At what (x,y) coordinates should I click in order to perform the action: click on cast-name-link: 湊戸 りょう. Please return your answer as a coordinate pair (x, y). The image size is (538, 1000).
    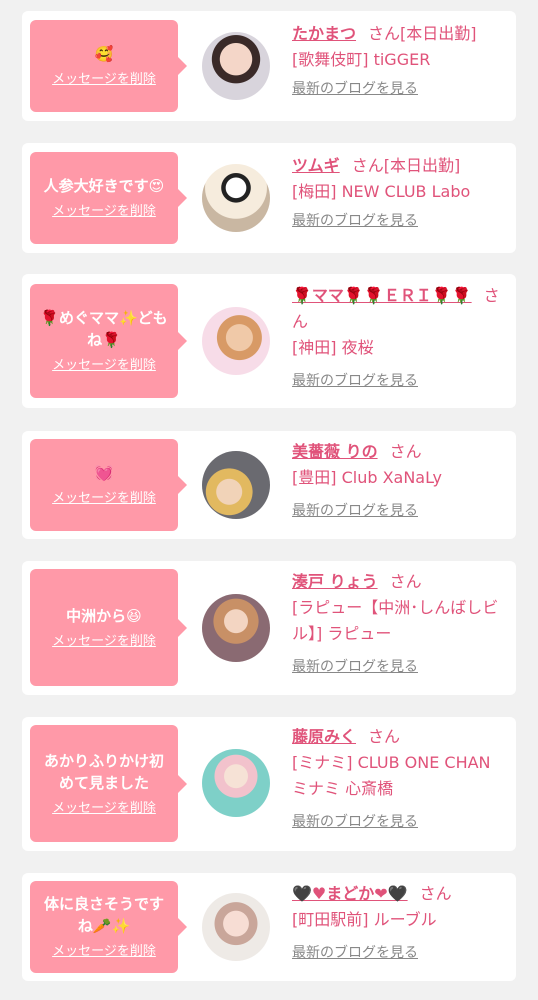
    Looking at the image, I should click on (335, 581).